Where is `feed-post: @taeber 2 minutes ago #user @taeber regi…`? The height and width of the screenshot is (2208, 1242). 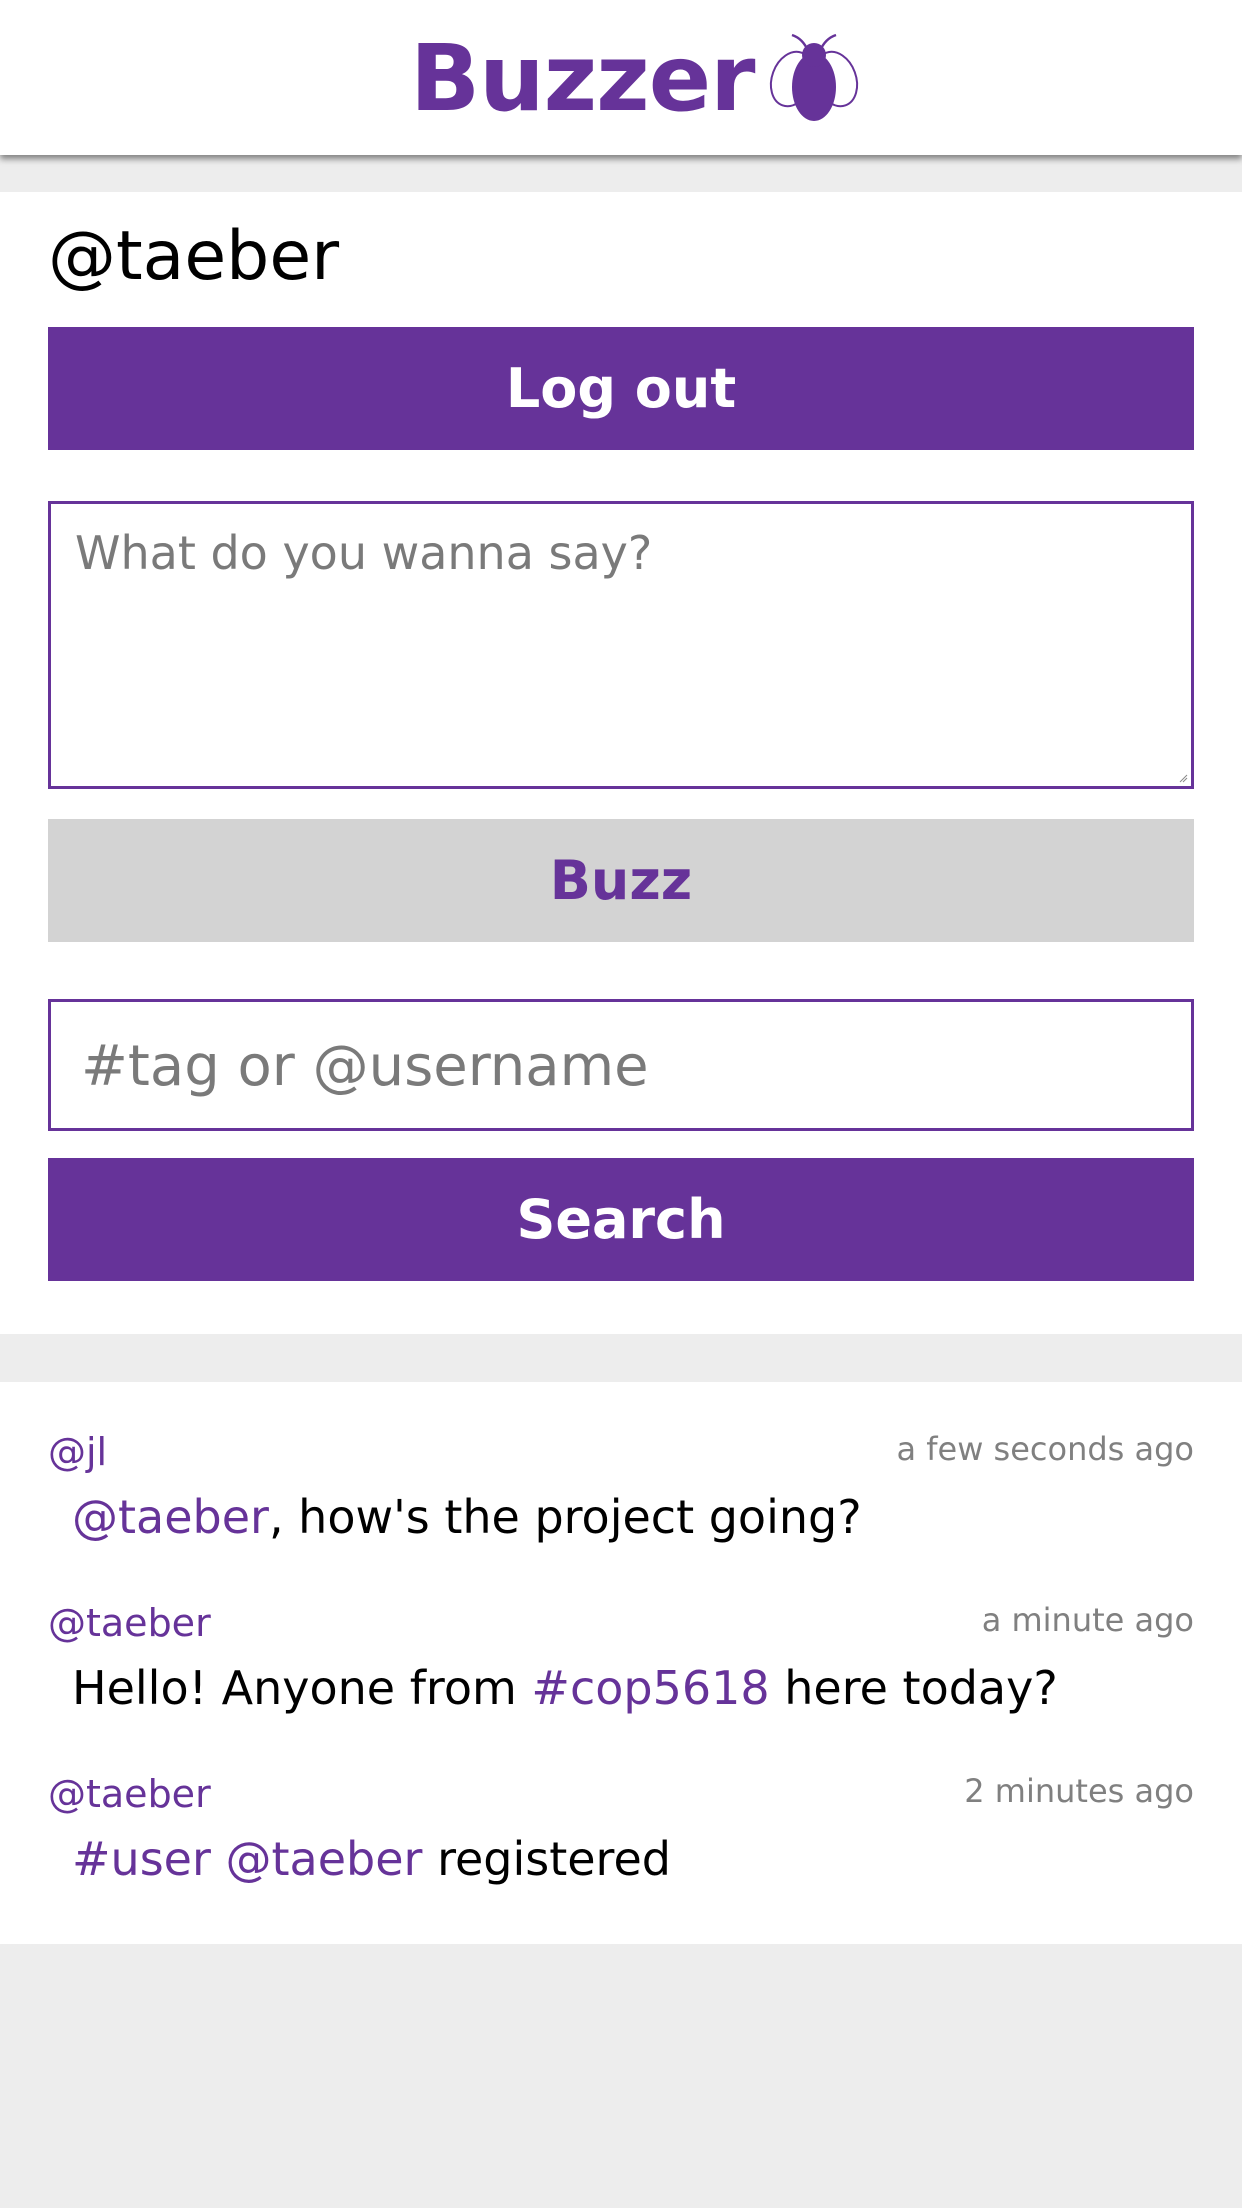 feed-post: @taeber 2 minutes ago #user @taeber regi… is located at coordinates (621, 1857).